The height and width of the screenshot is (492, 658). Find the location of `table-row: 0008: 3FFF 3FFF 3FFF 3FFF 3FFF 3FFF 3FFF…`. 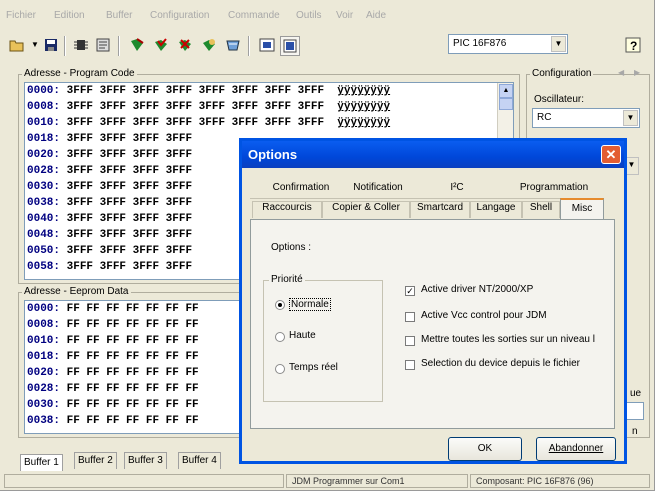

table-row: 0008: 3FFF 3FFF 3FFF 3FFF 3FFF 3FFF 3FFF… is located at coordinates (208, 107).